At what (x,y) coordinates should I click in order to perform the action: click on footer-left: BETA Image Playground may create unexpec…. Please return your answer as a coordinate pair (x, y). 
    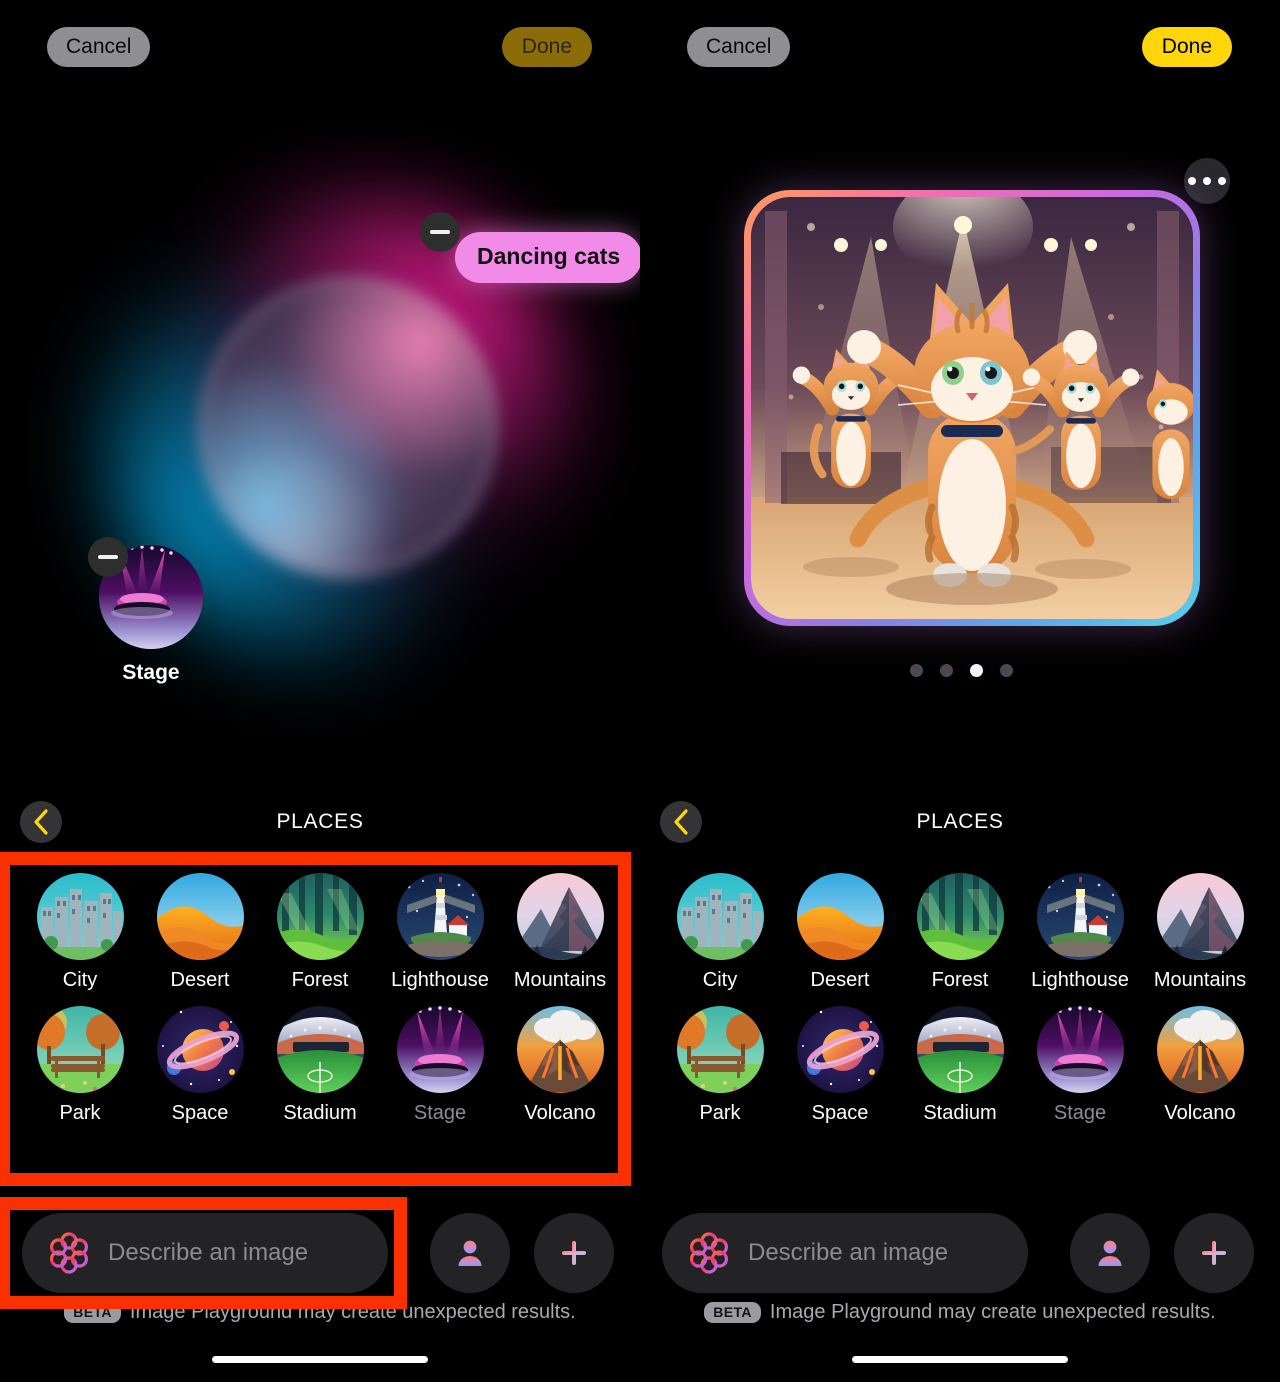
    Looking at the image, I should click on (320, 1312).